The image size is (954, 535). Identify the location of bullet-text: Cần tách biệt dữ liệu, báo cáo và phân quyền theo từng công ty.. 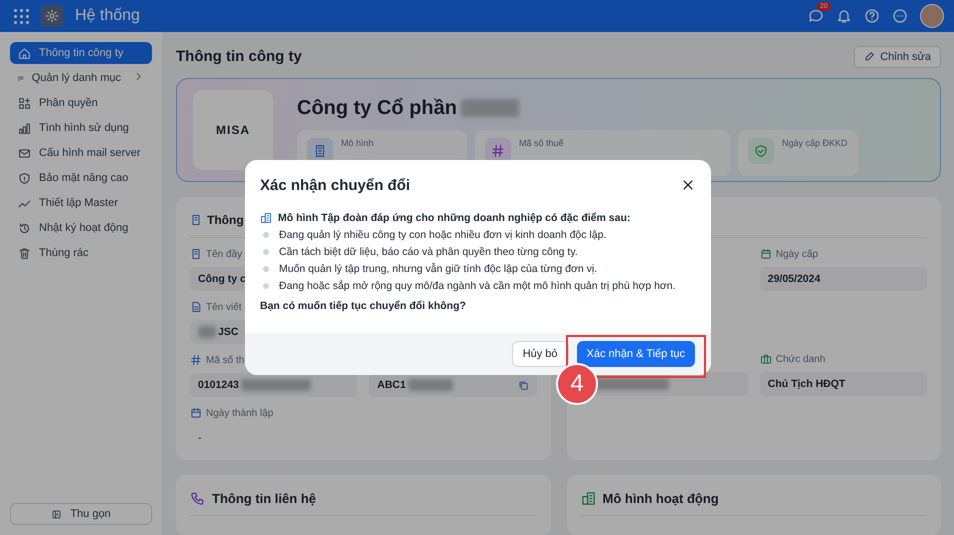
(428, 252).